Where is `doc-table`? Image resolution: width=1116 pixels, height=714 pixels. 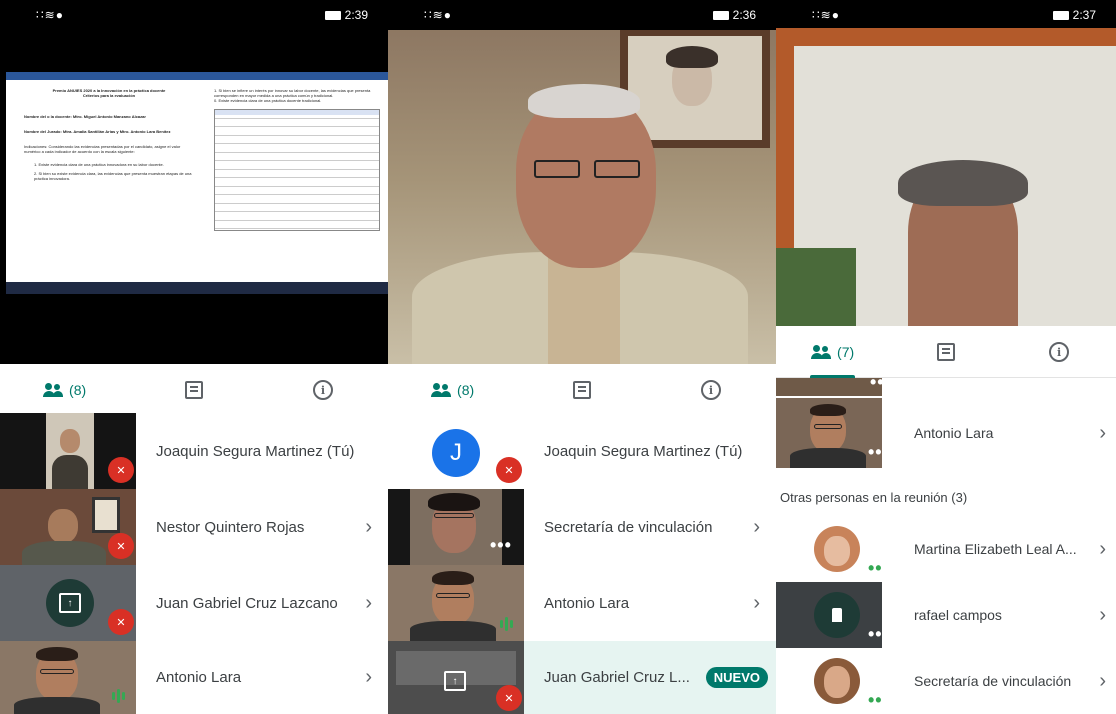
doc-table is located at coordinates (297, 170).